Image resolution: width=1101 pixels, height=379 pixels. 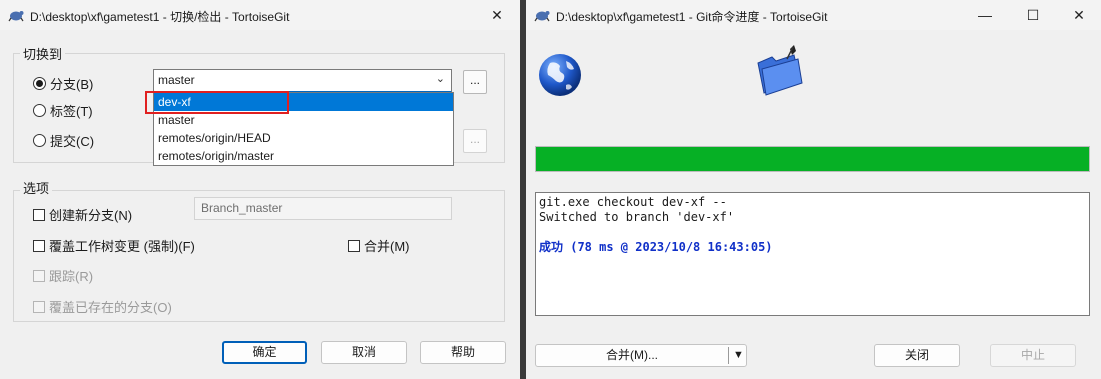 What do you see at coordinates (633, 202) in the screenshot?
I see `log-line: git.exe checkout dev-xf --` at bounding box center [633, 202].